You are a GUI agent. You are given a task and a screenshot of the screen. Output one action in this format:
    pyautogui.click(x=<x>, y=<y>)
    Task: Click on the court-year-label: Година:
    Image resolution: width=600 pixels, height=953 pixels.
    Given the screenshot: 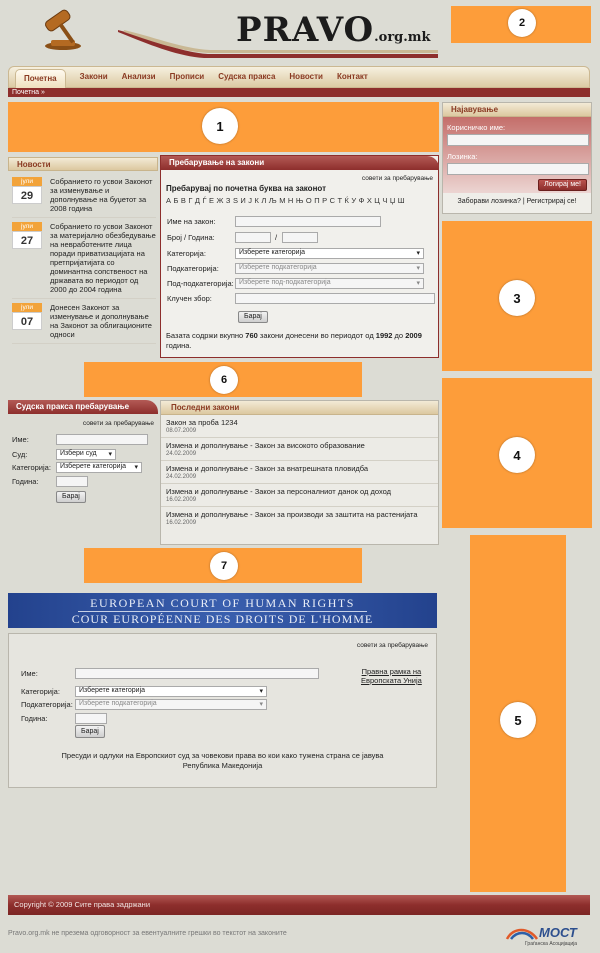 What is the action you would take?
    pyautogui.click(x=25, y=481)
    